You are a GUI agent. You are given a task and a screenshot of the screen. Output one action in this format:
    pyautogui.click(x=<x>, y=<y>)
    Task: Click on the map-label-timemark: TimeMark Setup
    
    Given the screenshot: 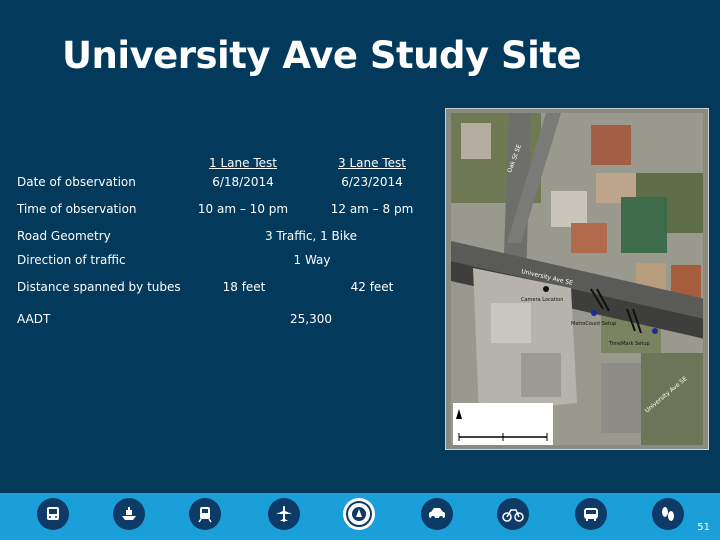 What is the action you would take?
    pyautogui.click(x=629, y=344)
    